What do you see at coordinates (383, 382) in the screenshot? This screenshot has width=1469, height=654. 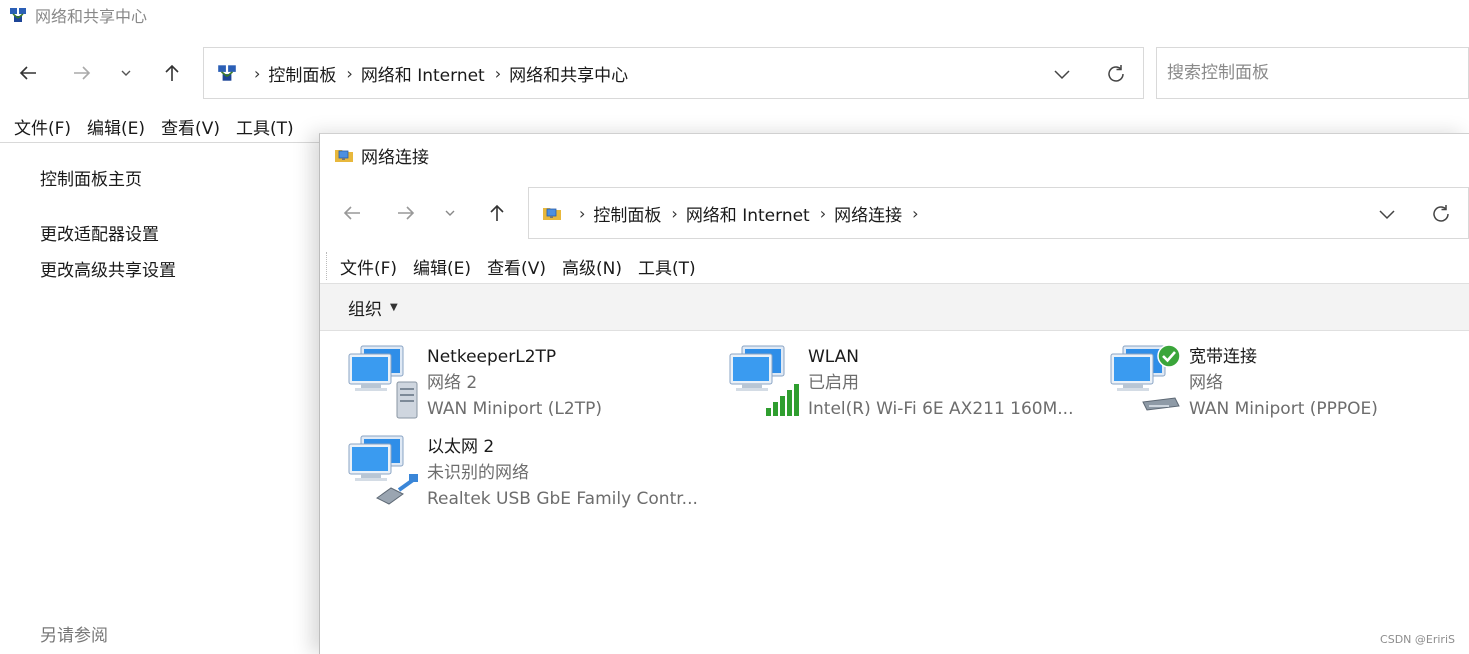 I see `vpn-server-connection-icon` at bounding box center [383, 382].